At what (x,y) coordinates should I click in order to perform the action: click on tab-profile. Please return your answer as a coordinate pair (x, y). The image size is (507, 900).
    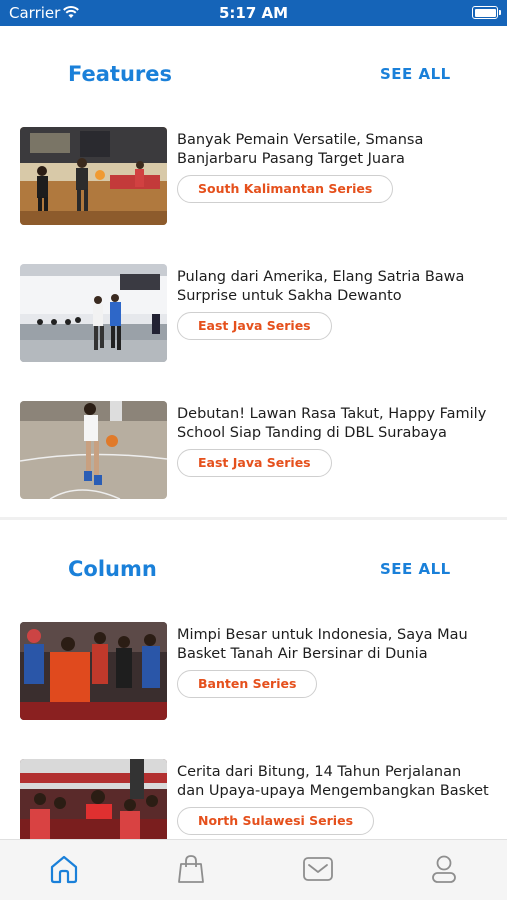
    Looking at the image, I should click on (444, 872).